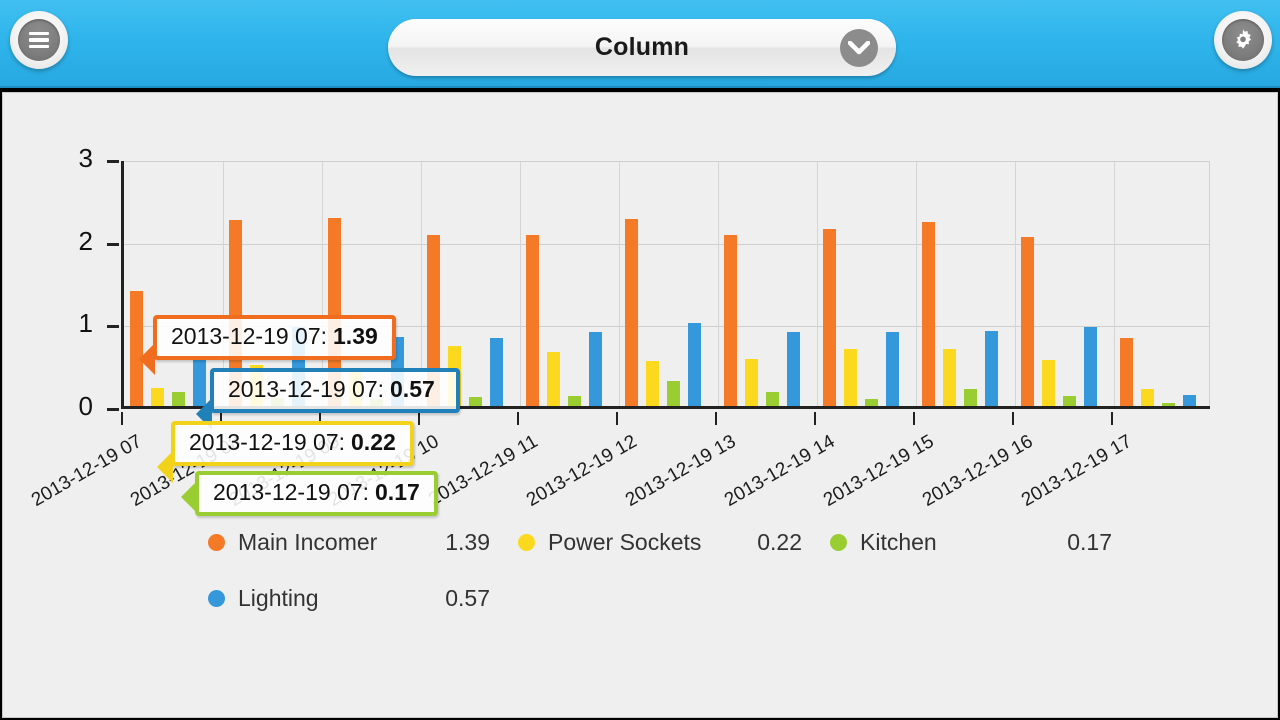 The image size is (1280, 720). Describe the element at coordinates (467, 597) in the screenshot. I see `legend-series-value: 0.57` at that location.